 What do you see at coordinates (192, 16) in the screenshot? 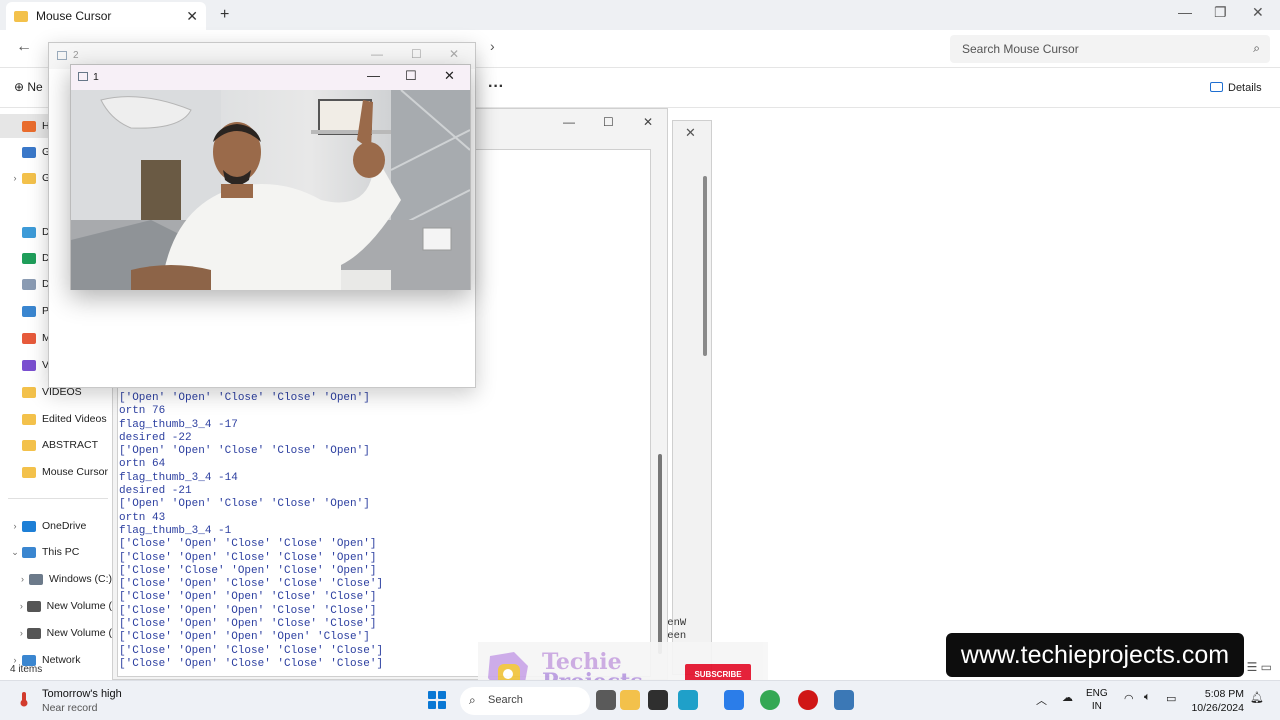
I see `close-tab-icon: ✕` at bounding box center [192, 16].